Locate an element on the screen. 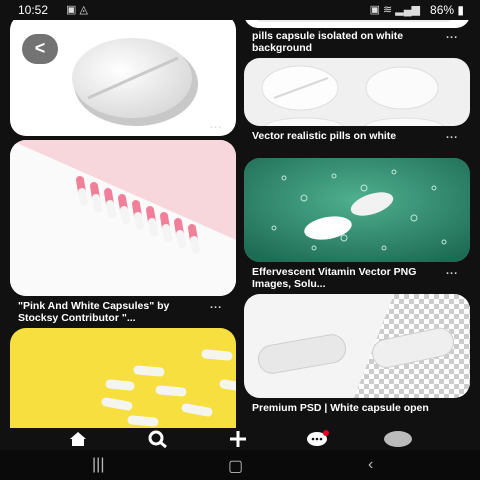  home-icon is located at coordinates (78, 439).